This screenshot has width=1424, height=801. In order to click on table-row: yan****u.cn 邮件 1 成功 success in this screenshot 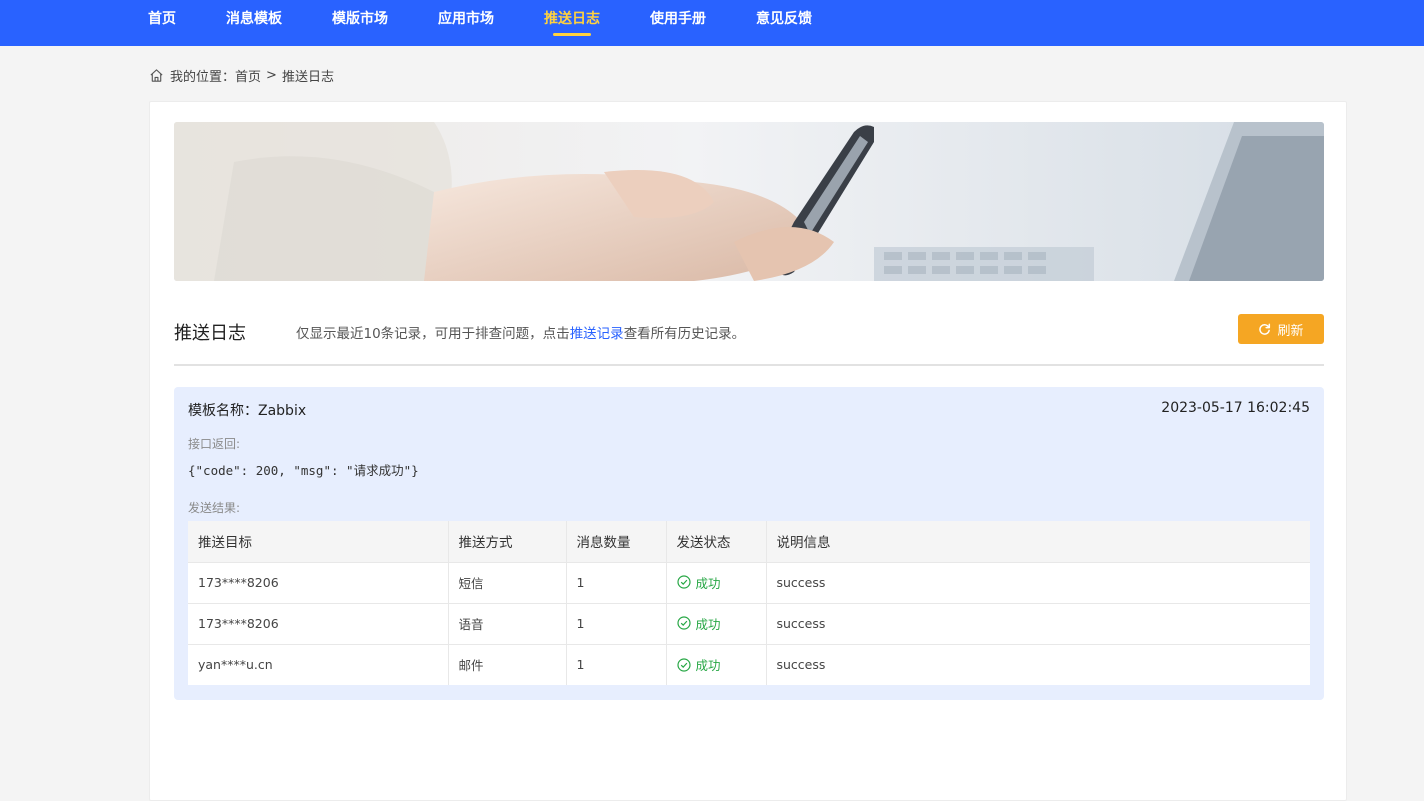, I will do `click(749, 664)`.